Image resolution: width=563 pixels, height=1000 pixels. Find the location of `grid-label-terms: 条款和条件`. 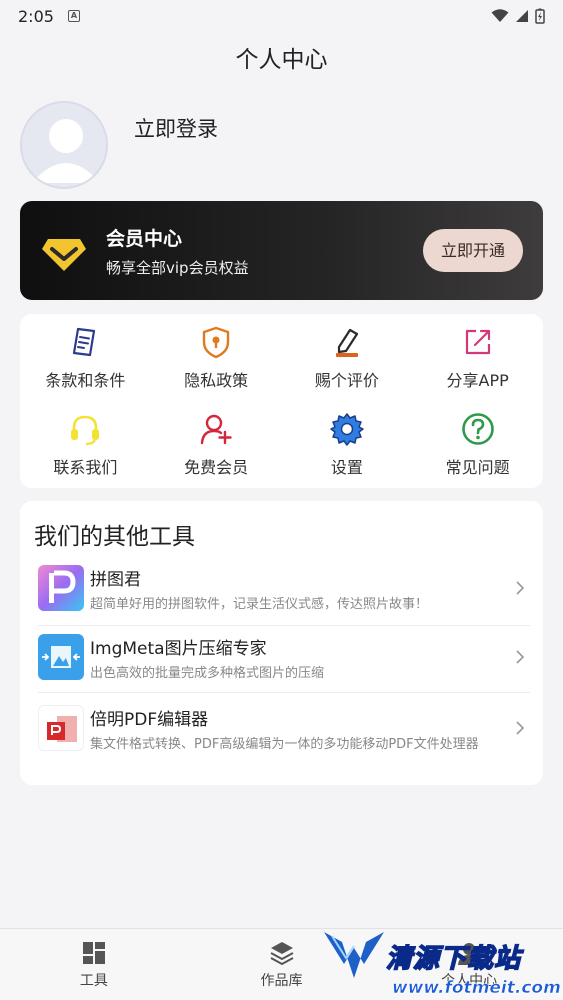

grid-label-terms: 条款和条件 is located at coordinates (85, 380).